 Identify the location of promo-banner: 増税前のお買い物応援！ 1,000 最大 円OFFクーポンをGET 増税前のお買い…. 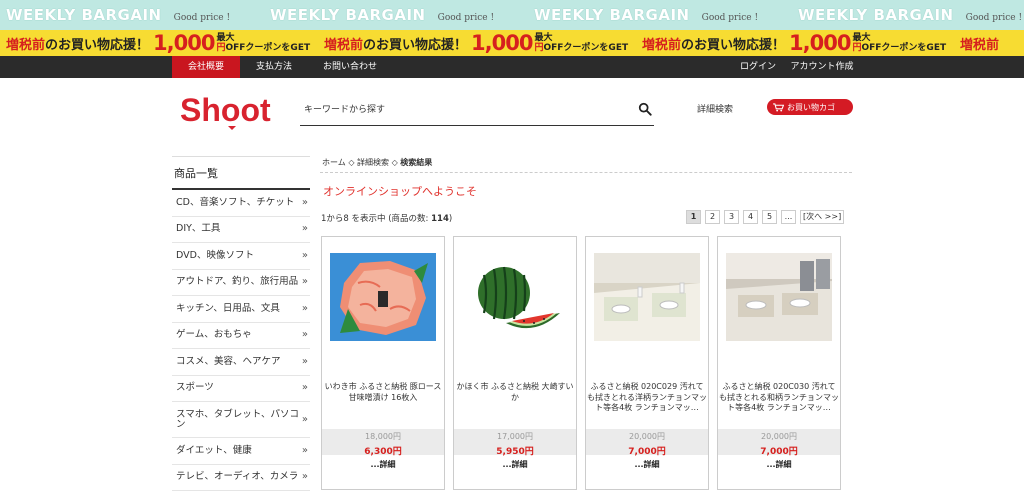
(512, 43).